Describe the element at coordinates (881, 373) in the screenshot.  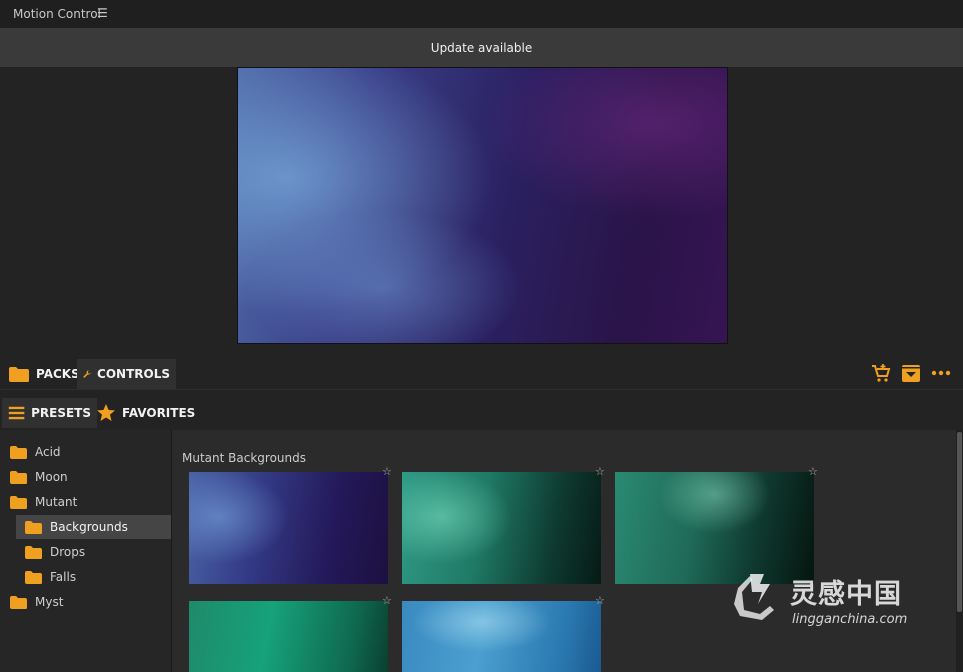
I see `cart-add-icon` at that location.